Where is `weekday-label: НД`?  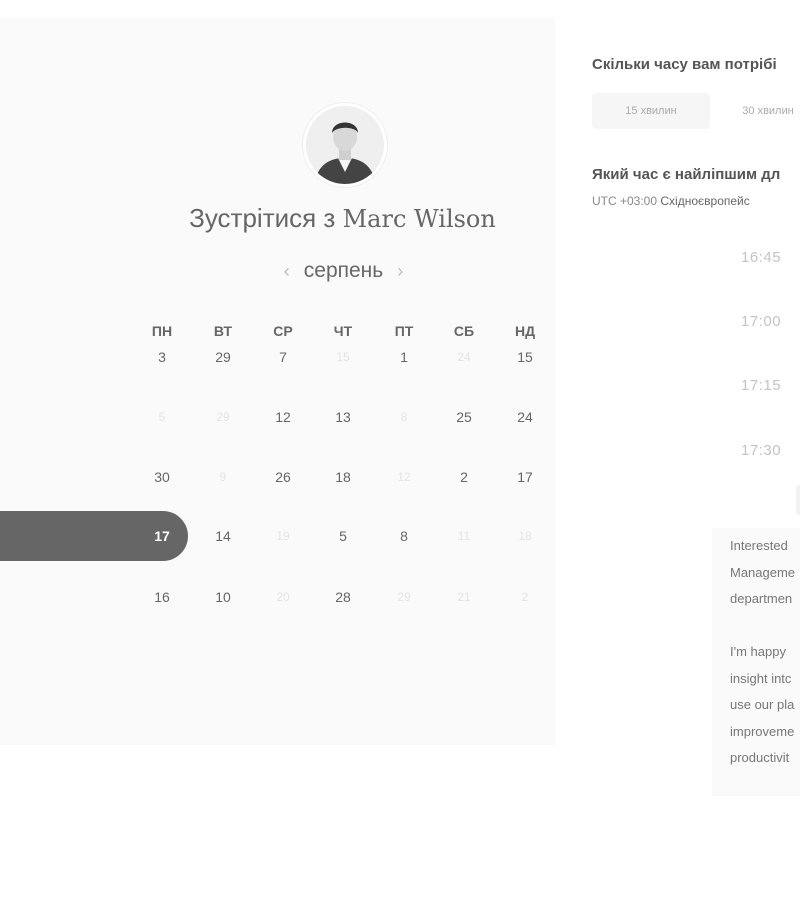 weekday-label: НД is located at coordinates (525, 331).